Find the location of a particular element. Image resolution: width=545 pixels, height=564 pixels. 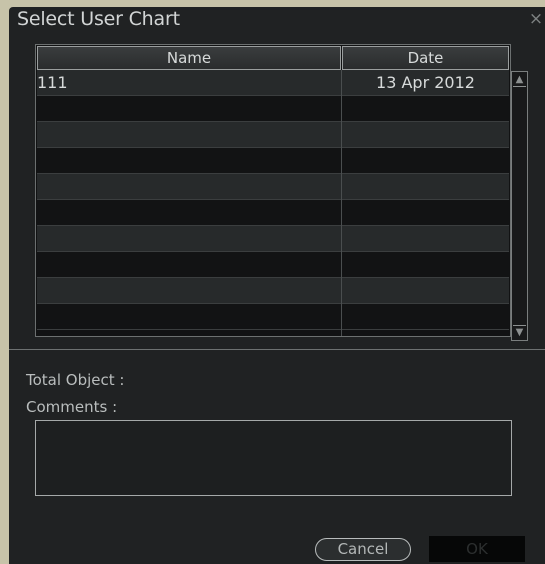

column-divider is located at coordinates (341, 203).